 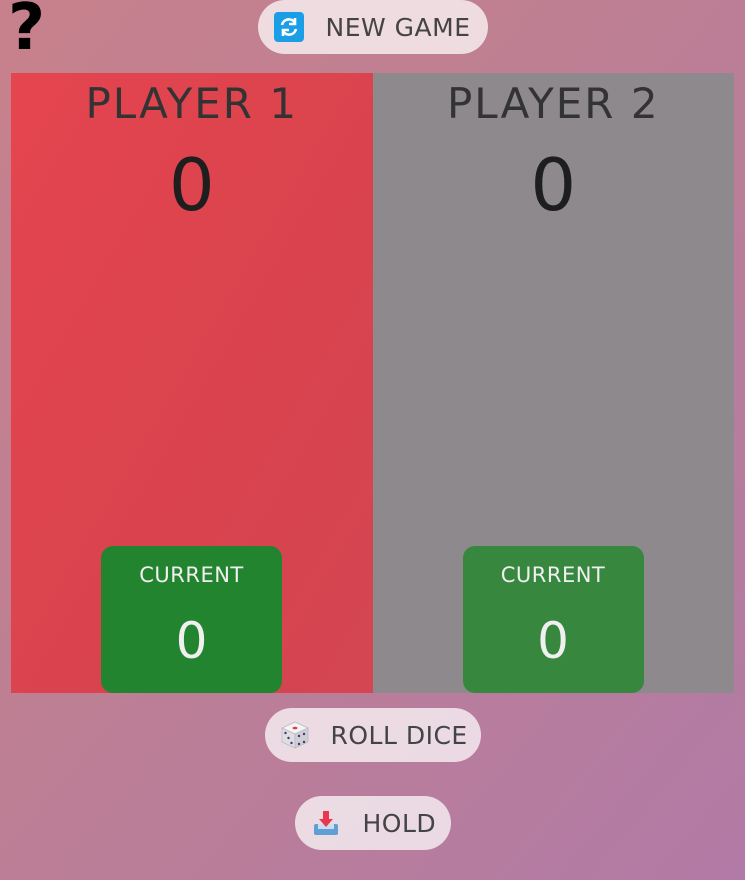 I want to click on refresh-icon, so click(x=289, y=27).